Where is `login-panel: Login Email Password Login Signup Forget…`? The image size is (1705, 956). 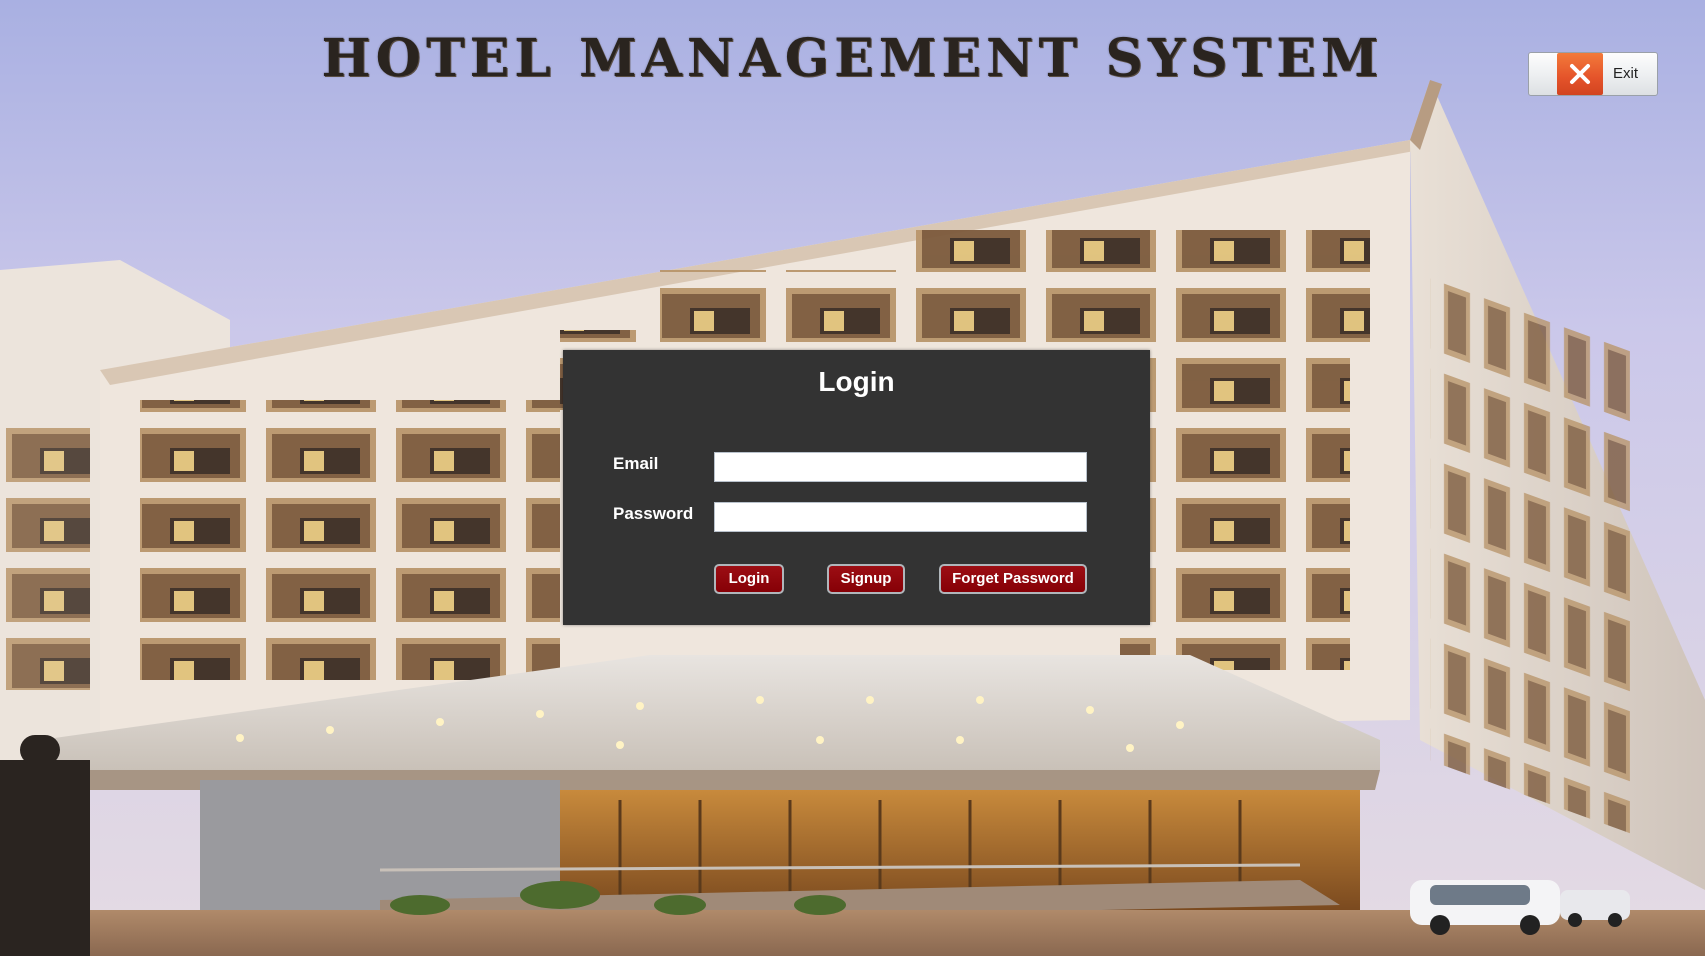
login-panel: Login Email Password Login Signup Forget… is located at coordinates (856, 487).